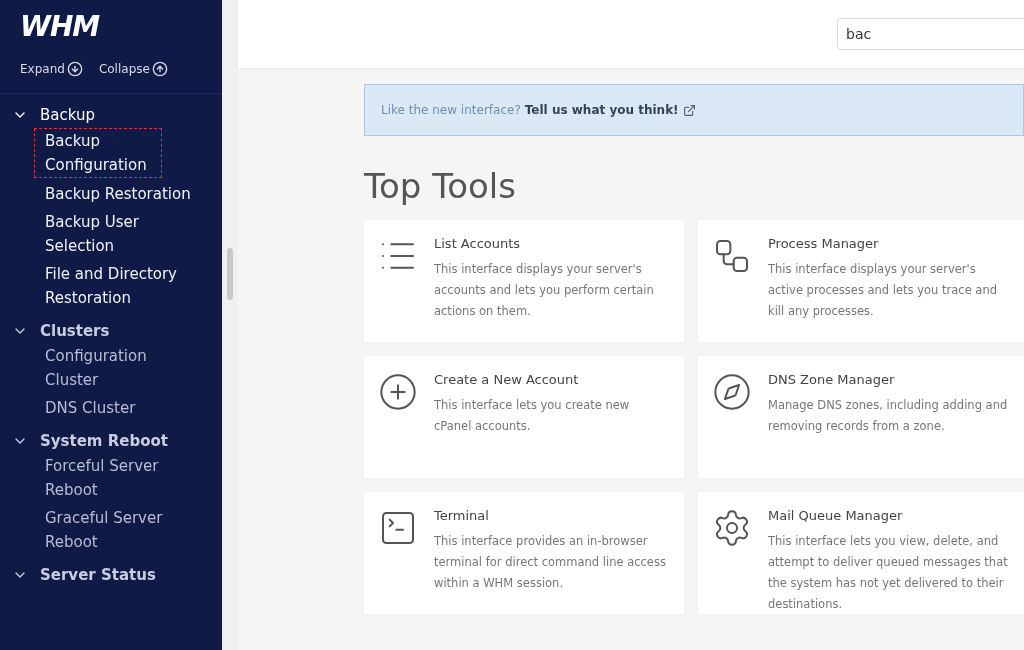 Image resolution: width=1024 pixels, height=650 pixels. Describe the element at coordinates (836, 515) in the screenshot. I see `tool-title: Mail Queue Manager` at that location.